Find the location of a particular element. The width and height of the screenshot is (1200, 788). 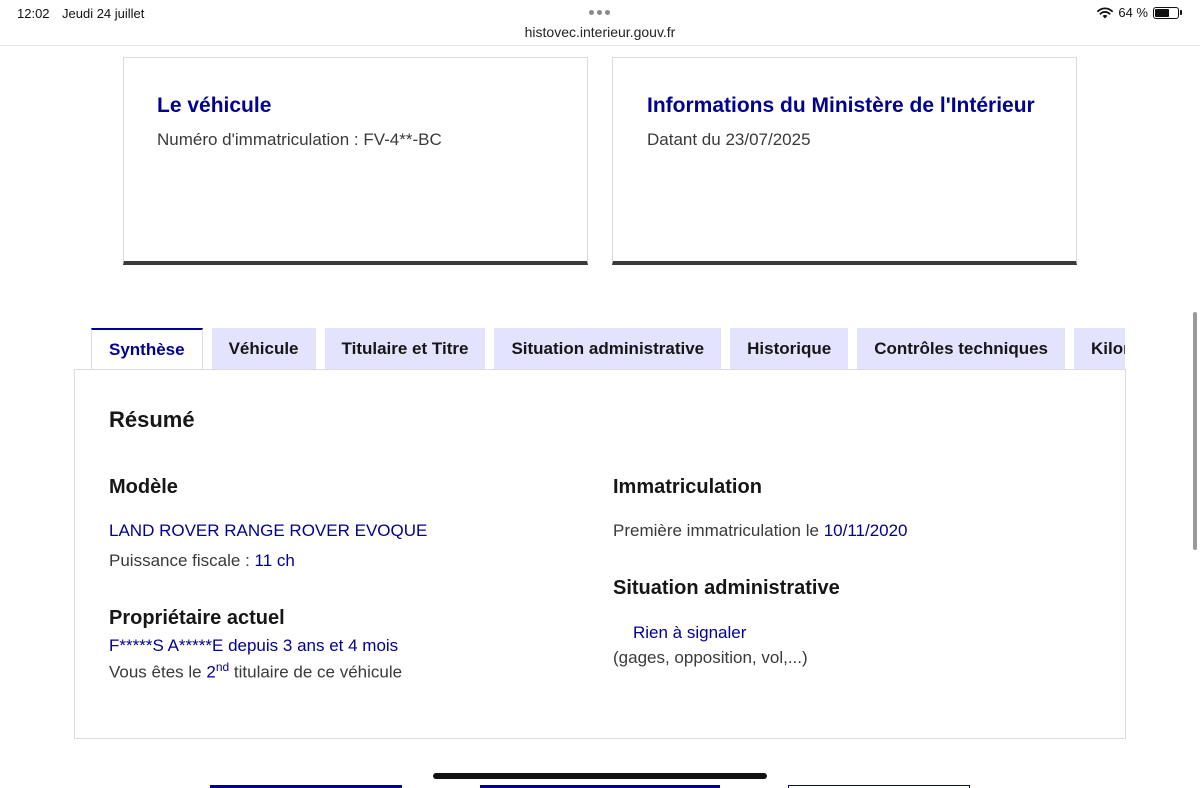

fiscal-power-value: 11 ch is located at coordinates (274, 560).